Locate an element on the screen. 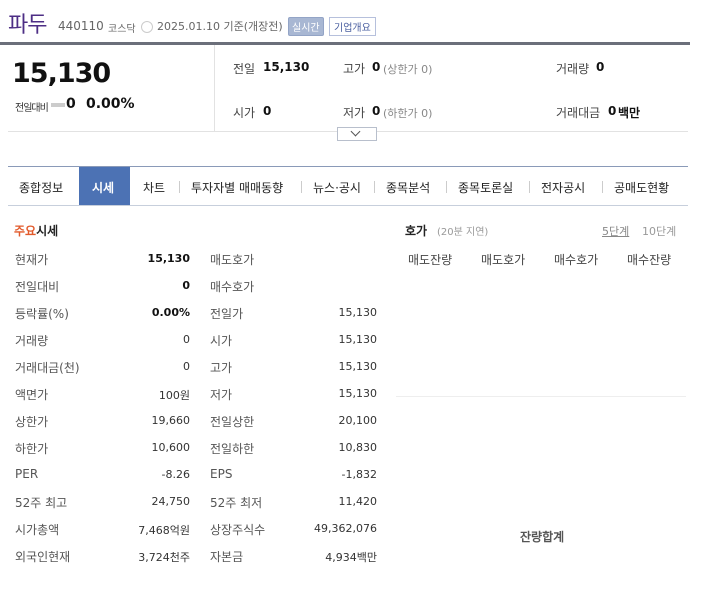  date-basis: 2025.01.10 기준(개장전) is located at coordinates (220, 26).